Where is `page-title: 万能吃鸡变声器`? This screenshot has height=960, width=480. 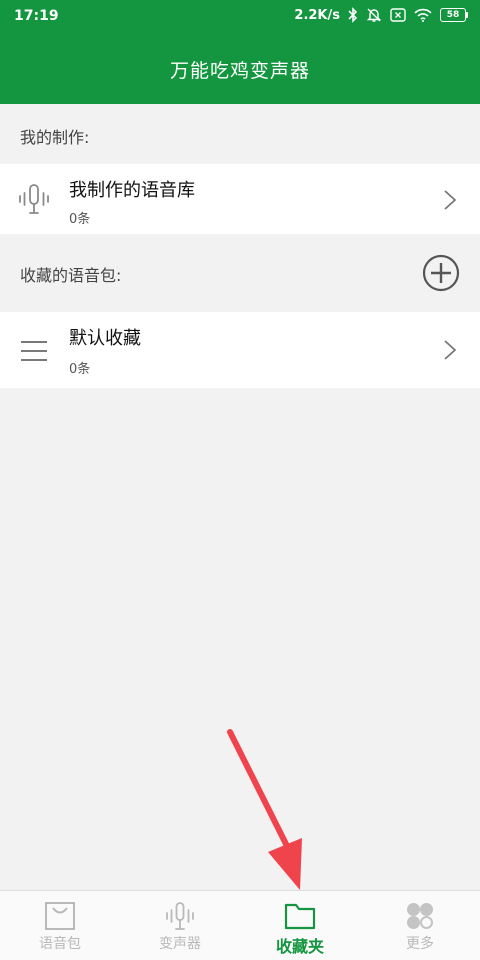
page-title: 万能吃鸡变声器 is located at coordinates (239, 70).